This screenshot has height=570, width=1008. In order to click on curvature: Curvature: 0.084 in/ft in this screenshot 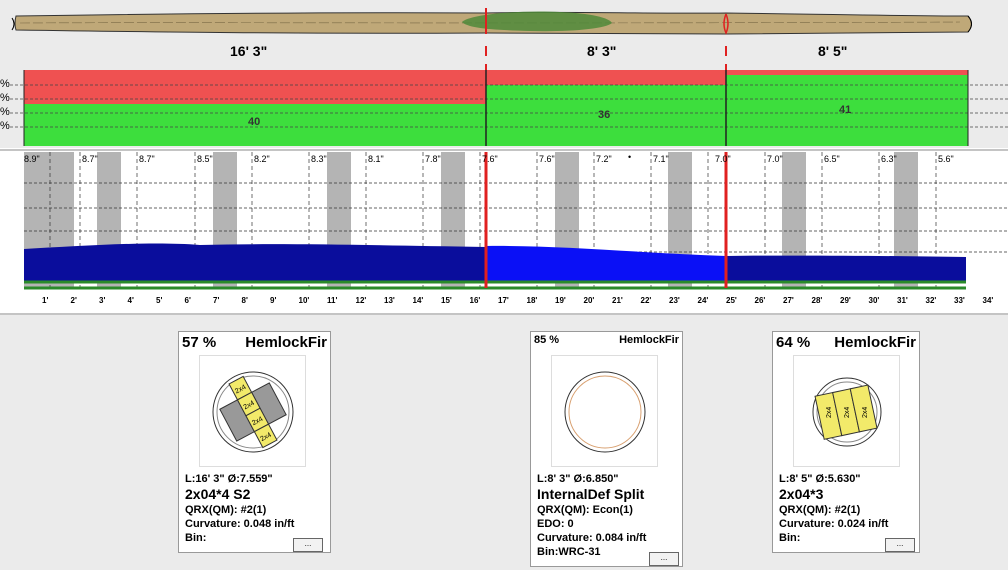, I will do `click(592, 538)`.